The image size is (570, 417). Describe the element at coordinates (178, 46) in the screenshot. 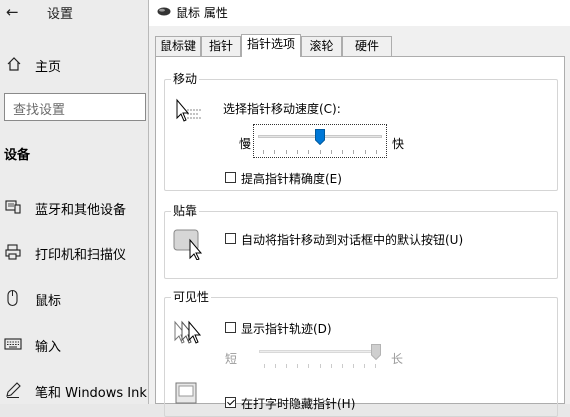

I see `tab-buttons: 鼠标键` at that location.